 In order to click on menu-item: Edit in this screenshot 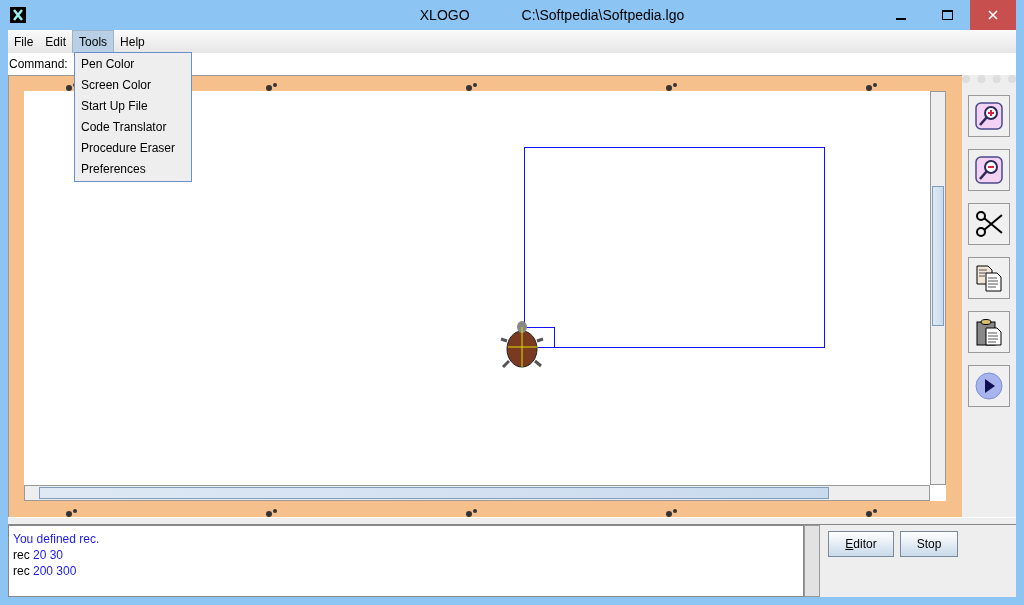, I will do `click(56, 41)`.